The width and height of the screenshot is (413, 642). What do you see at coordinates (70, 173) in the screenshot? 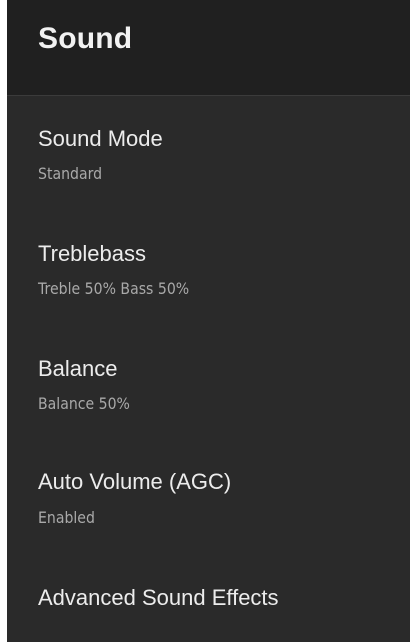
I see `menu-item-value: Standard` at bounding box center [70, 173].